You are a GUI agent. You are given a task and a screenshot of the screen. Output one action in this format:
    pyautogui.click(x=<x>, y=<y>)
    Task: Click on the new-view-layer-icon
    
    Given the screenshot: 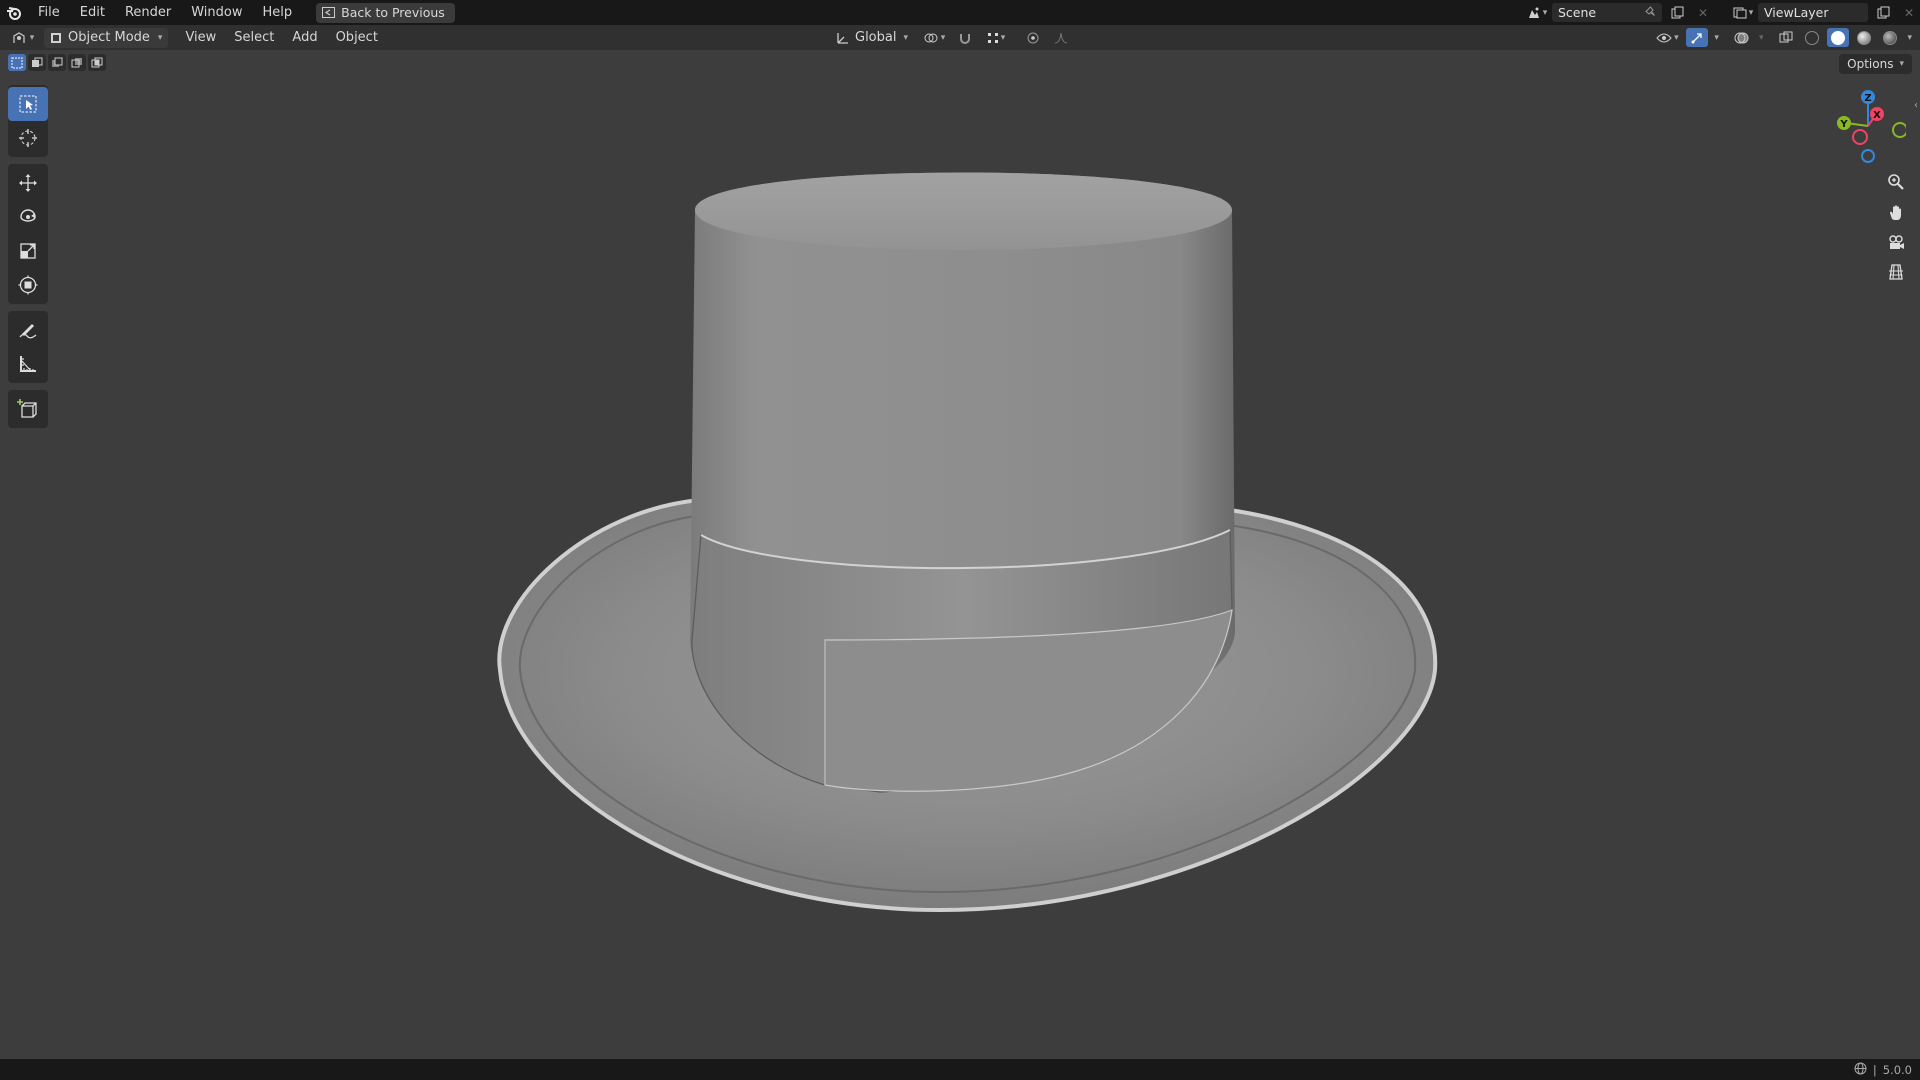 What is the action you would take?
    pyautogui.click(x=1883, y=12)
    